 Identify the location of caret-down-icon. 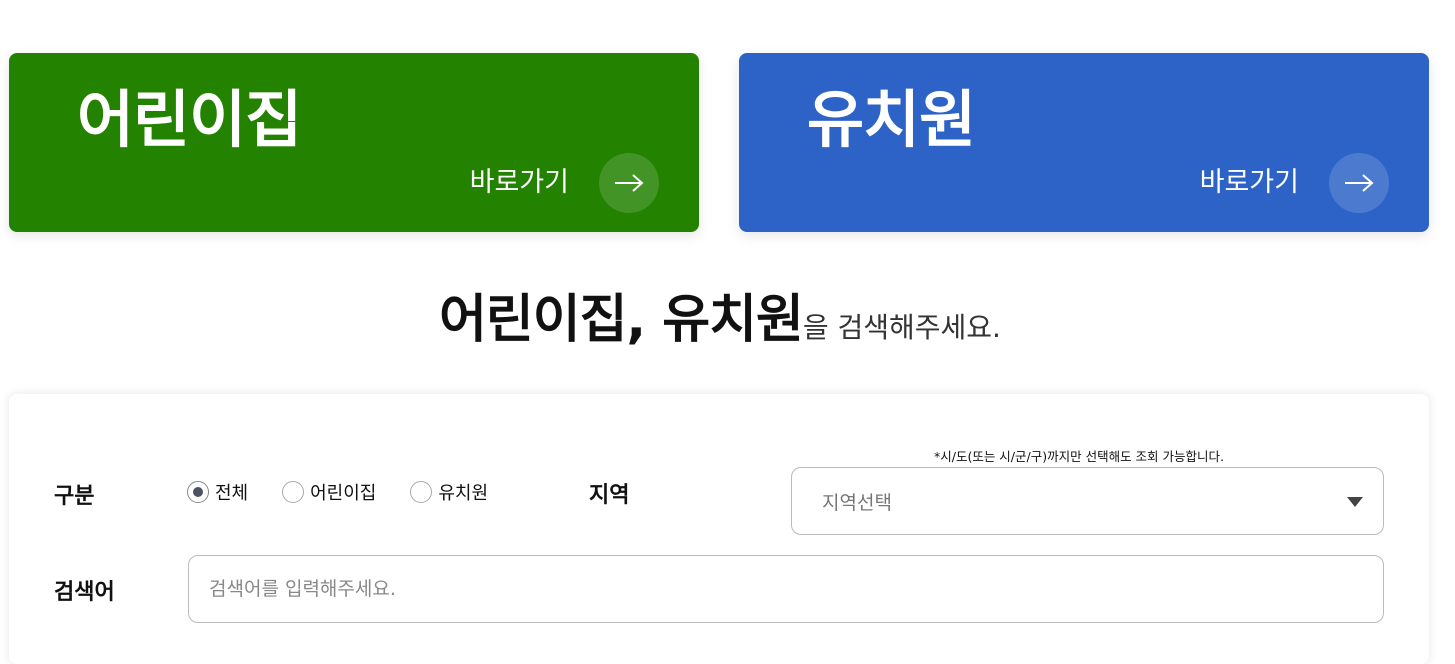
(1355, 502).